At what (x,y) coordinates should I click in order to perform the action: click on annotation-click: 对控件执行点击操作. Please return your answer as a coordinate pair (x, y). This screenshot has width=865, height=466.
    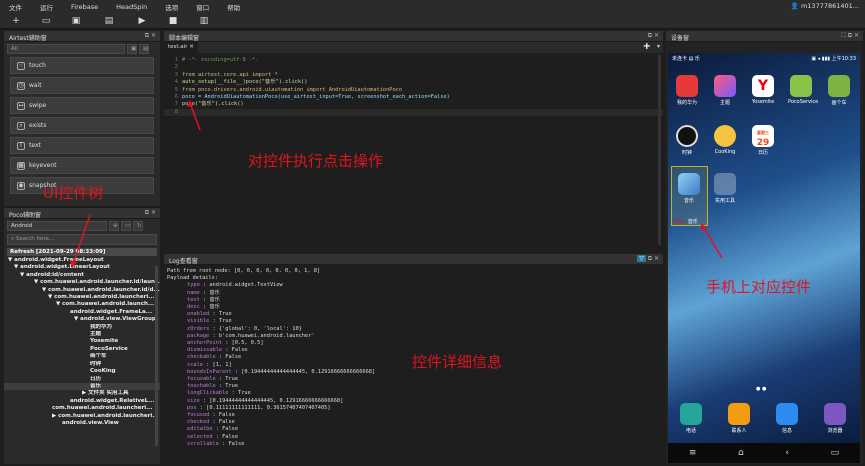
    Looking at the image, I should click on (316, 161).